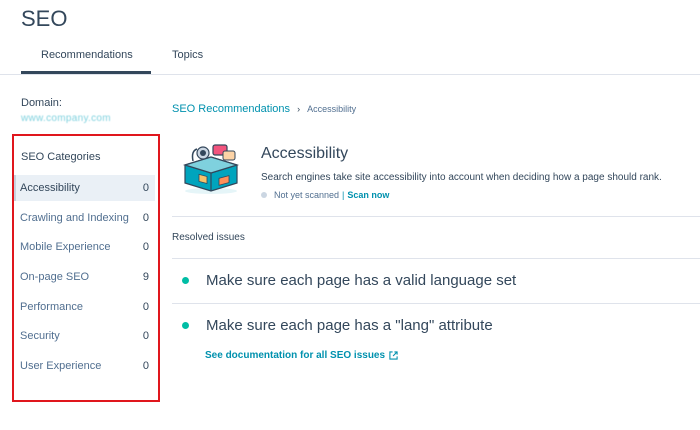 The height and width of the screenshot is (430, 700). What do you see at coordinates (368, 195) in the screenshot?
I see `scan-now-link: Scan now` at bounding box center [368, 195].